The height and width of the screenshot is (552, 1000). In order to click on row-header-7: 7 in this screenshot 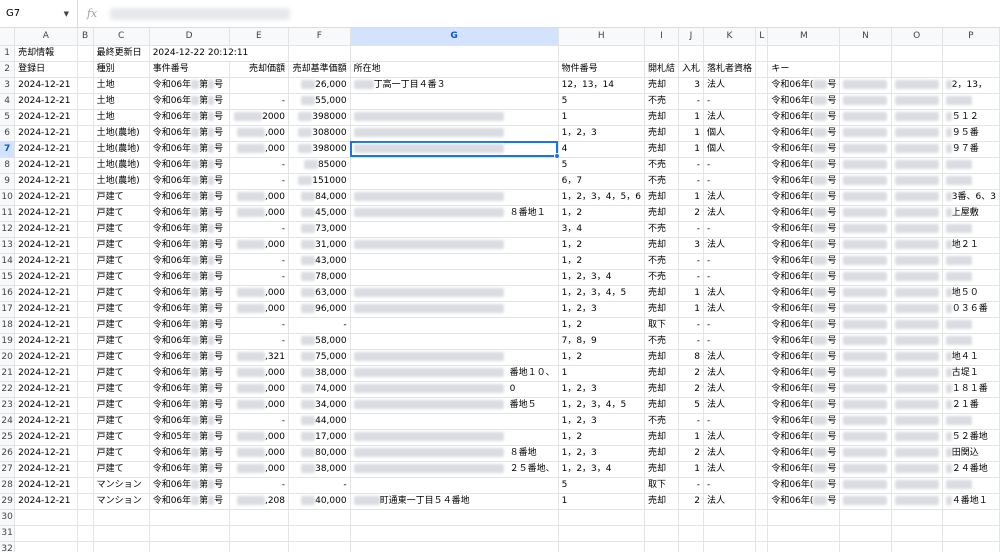, I will do `click(8, 149)`.